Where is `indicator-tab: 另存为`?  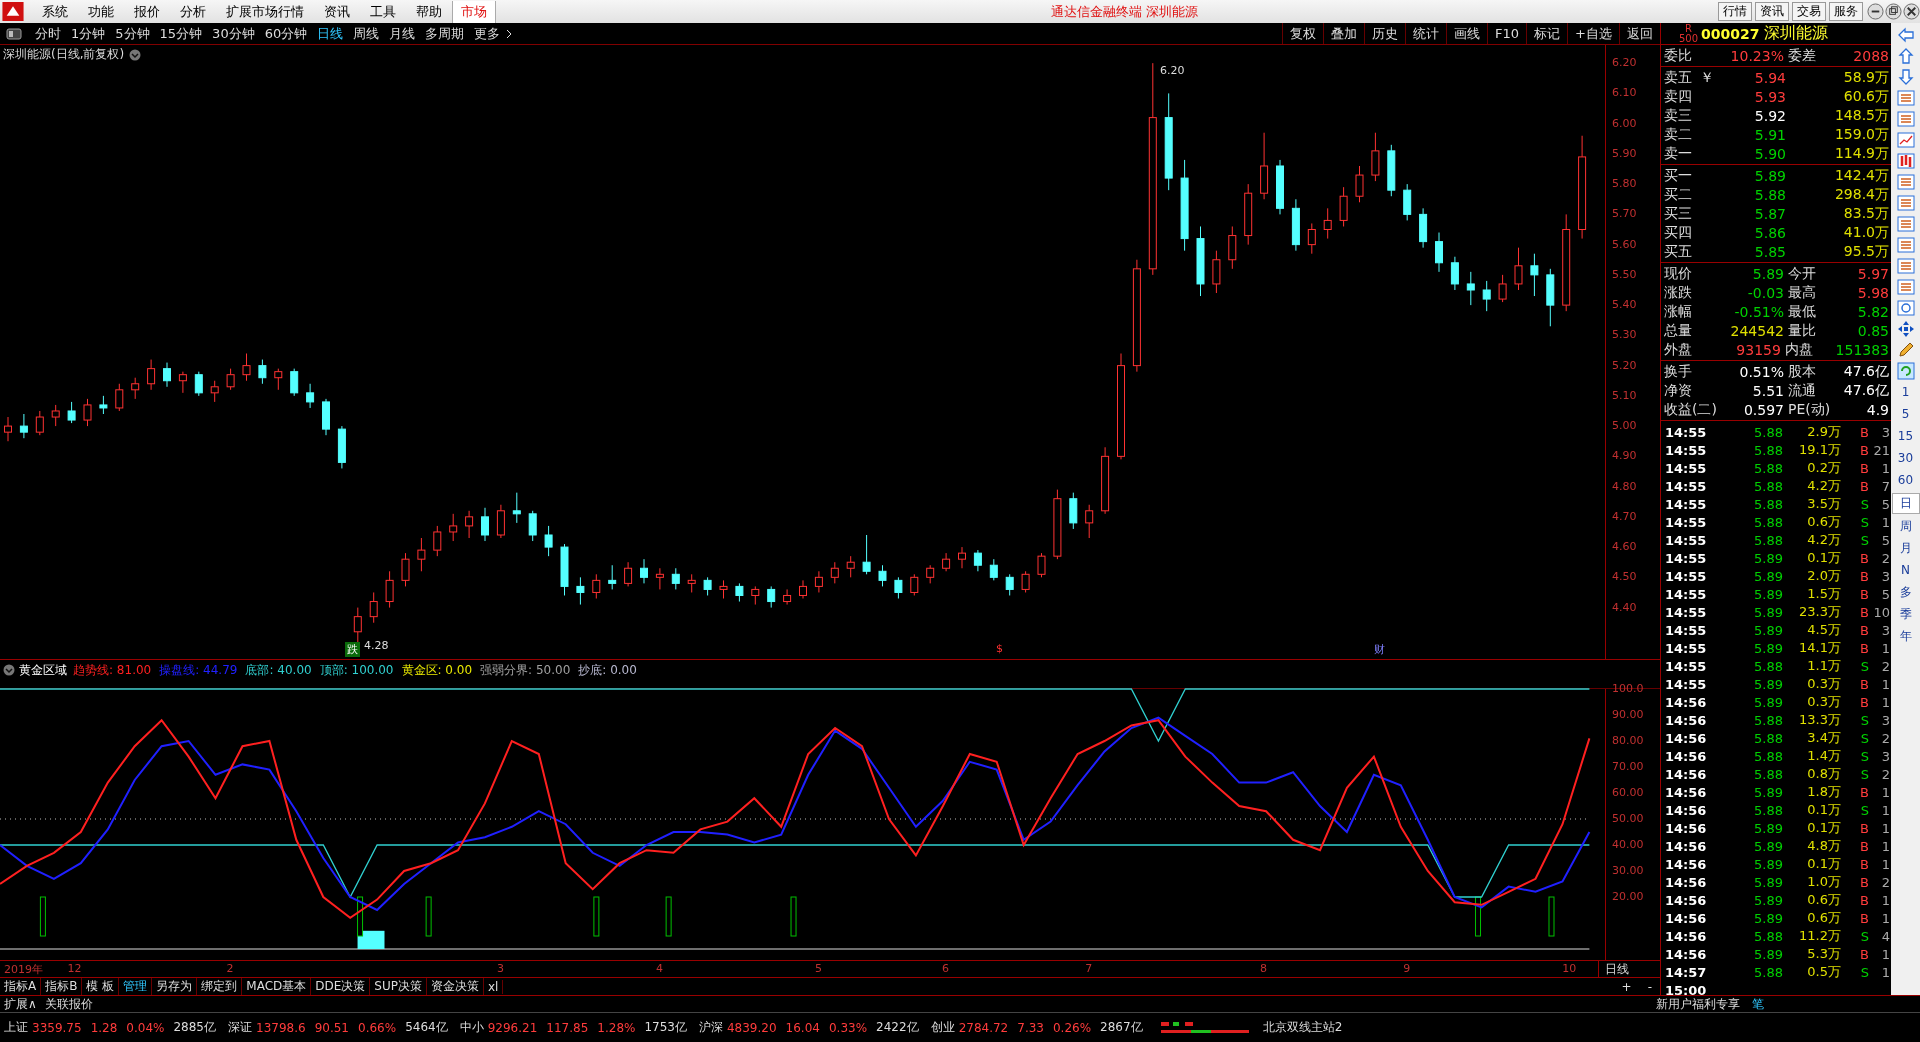
indicator-tab: 另存为 is located at coordinates (175, 986).